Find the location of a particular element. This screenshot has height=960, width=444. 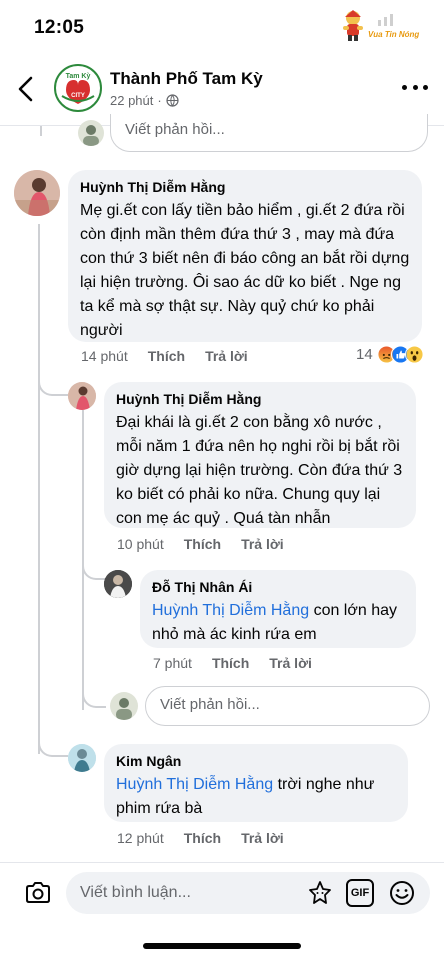

comment-time: 7 phút is located at coordinates (172, 663).